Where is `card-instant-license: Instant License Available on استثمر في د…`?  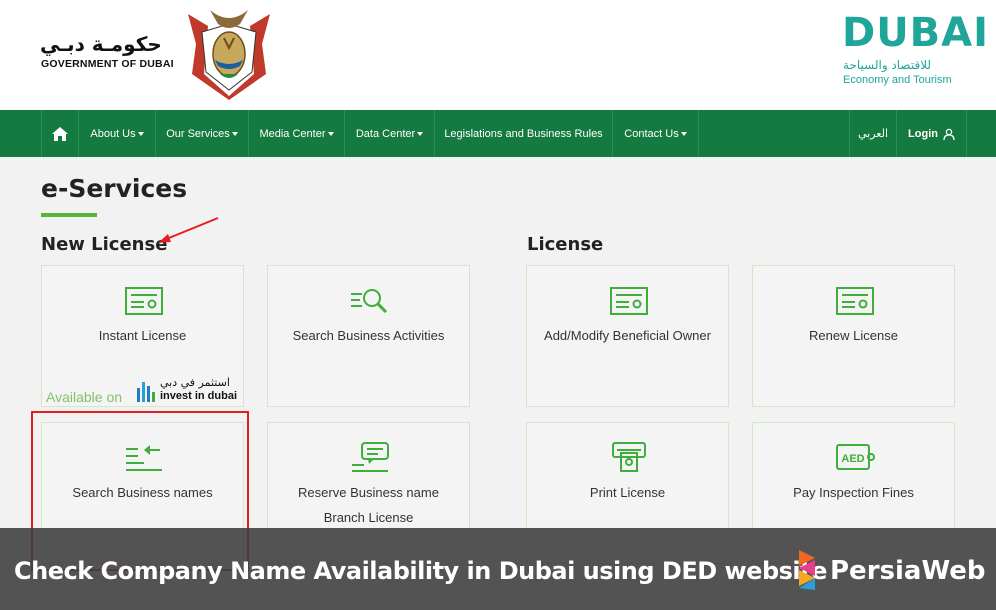 card-instant-license: Instant License Available on استثمر في د… is located at coordinates (142, 336).